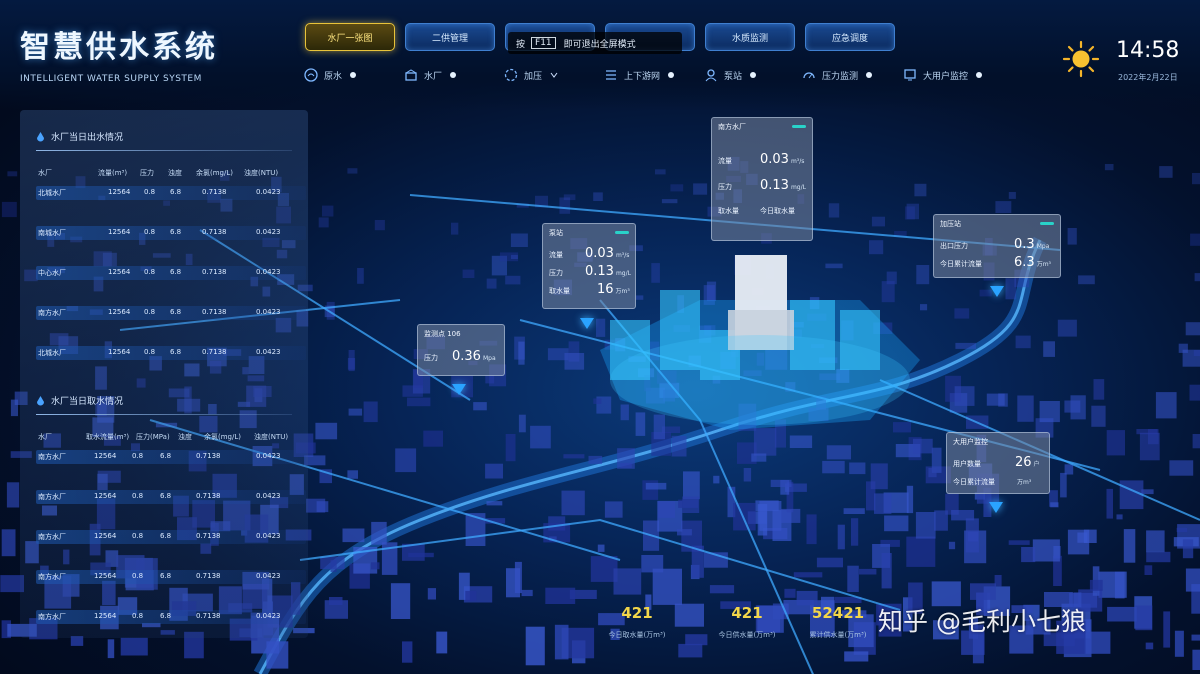 This screenshot has height=674, width=1200. What do you see at coordinates (996, 507) in the screenshot?
I see `large-user-marker` at bounding box center [996, 507].